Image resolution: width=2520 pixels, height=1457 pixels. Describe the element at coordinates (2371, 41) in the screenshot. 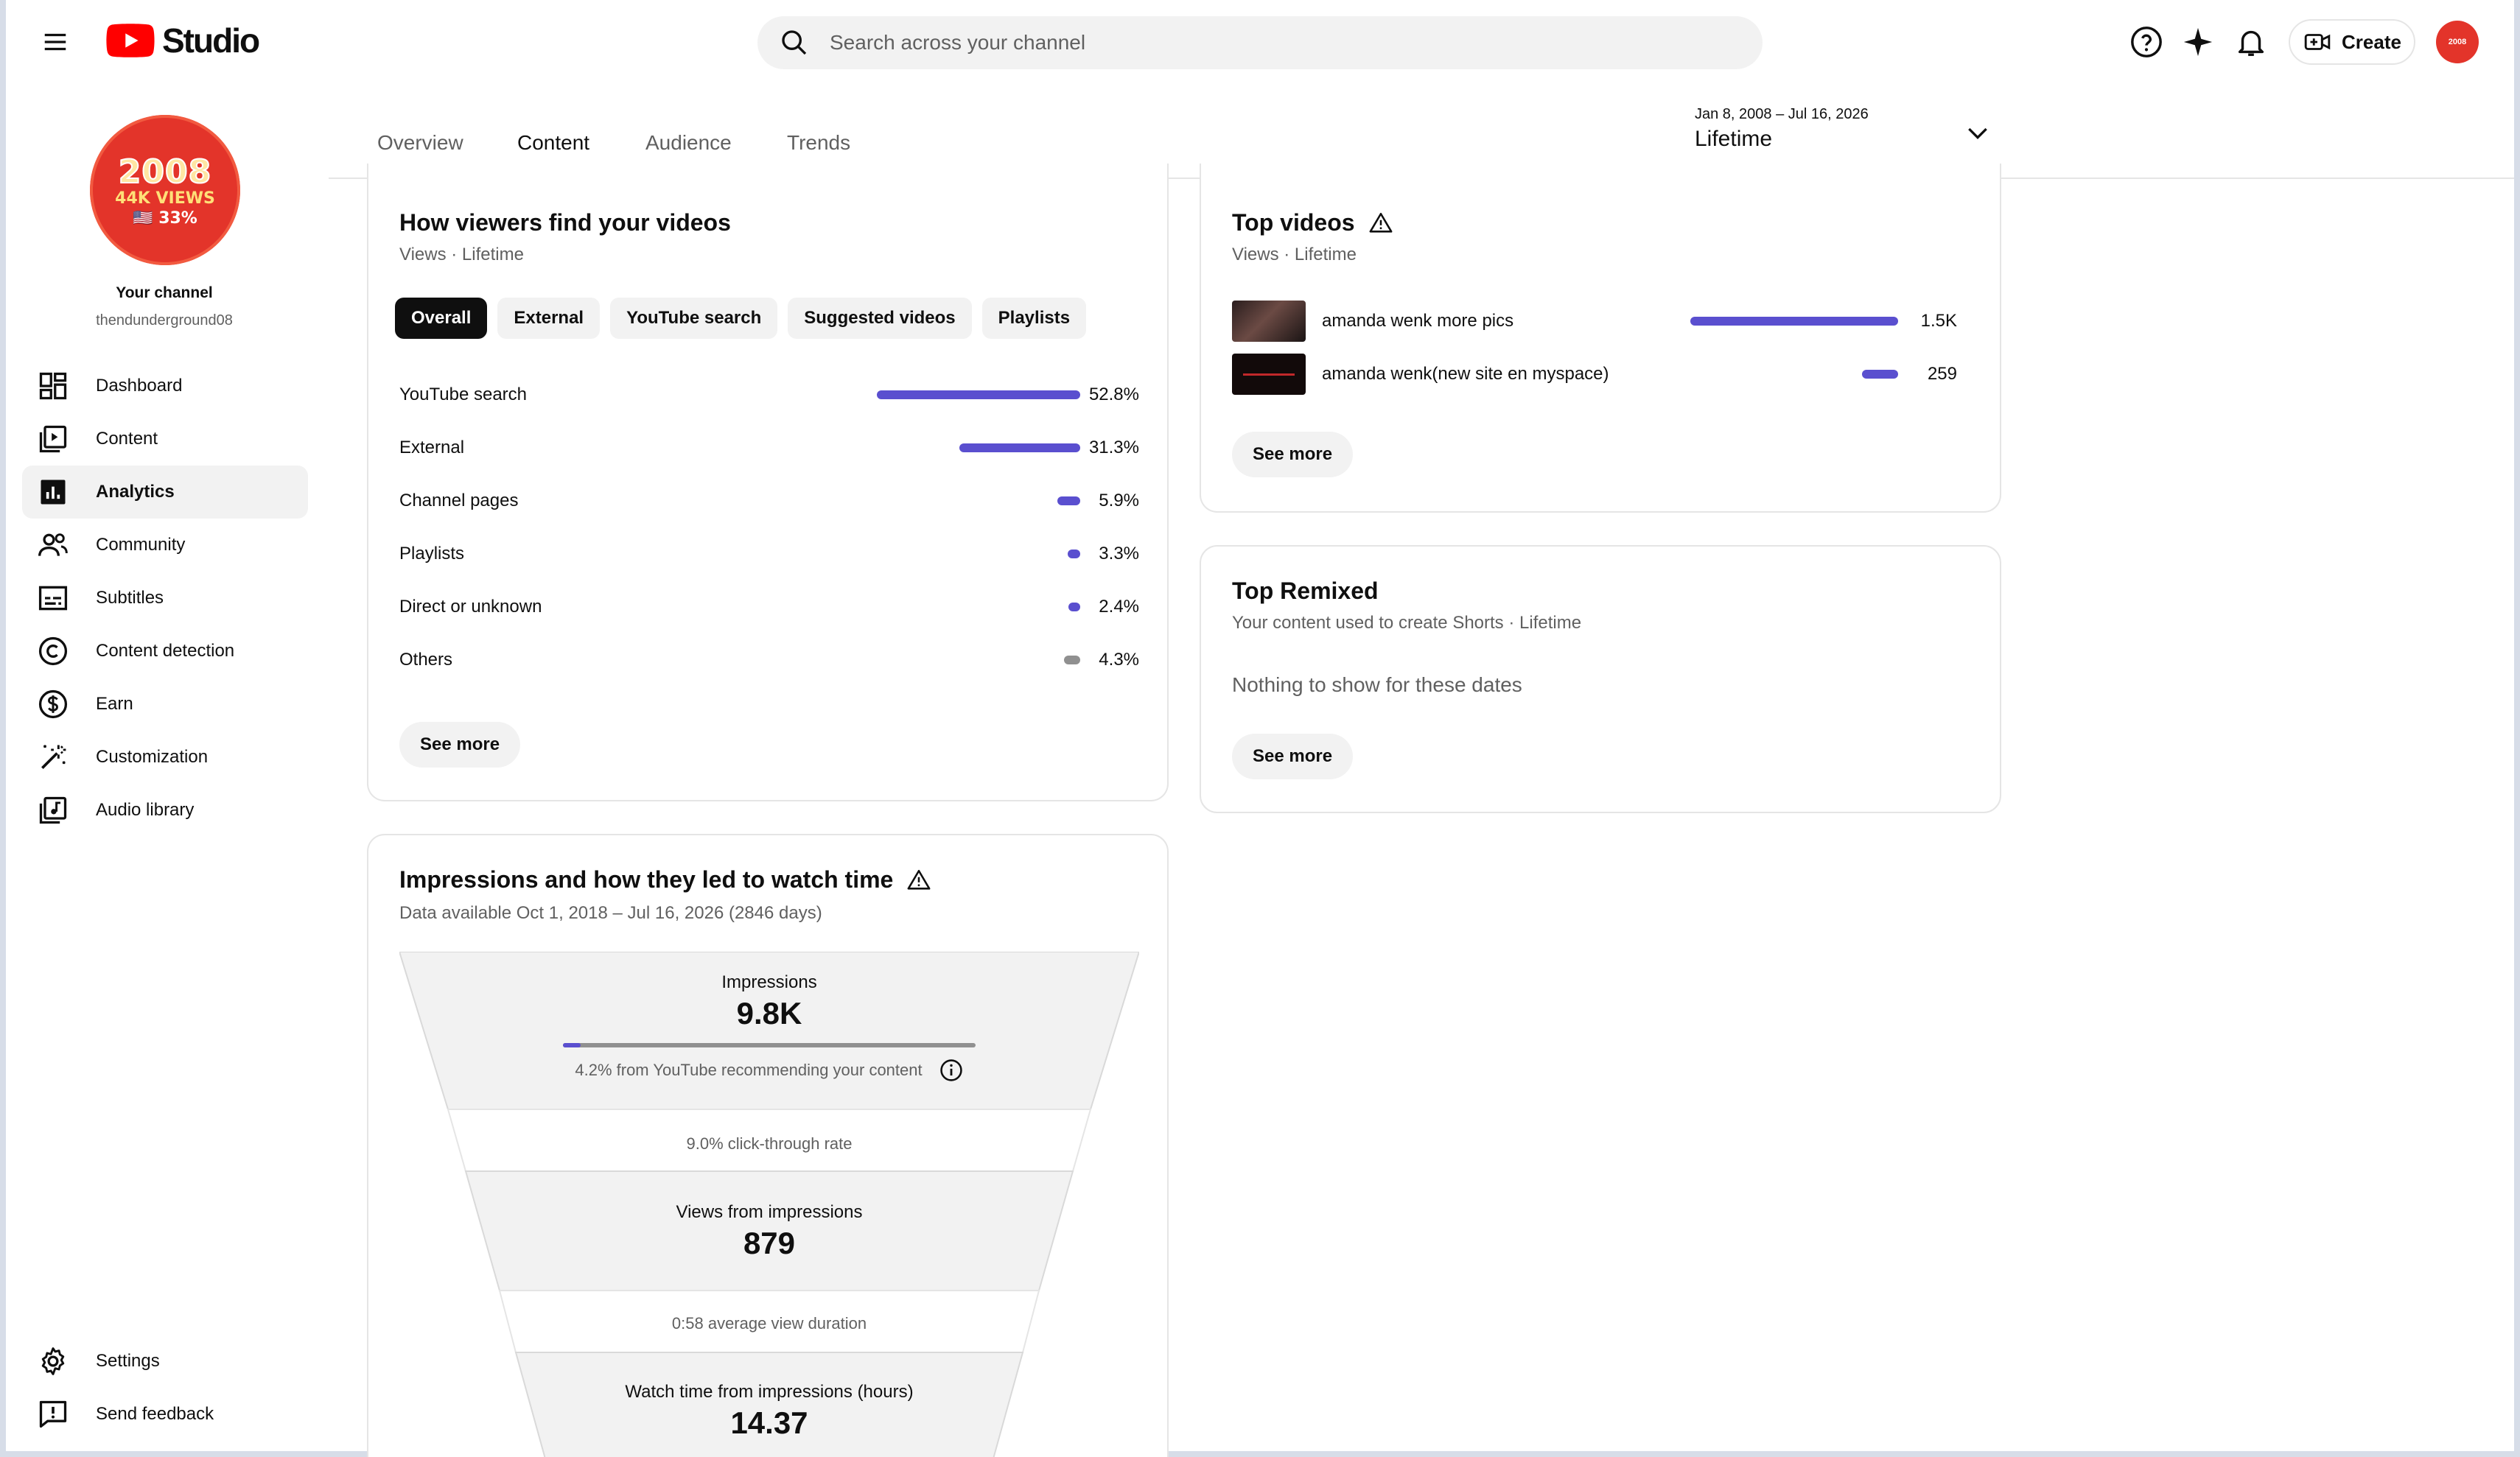

I see `create-label: Create` at that location.